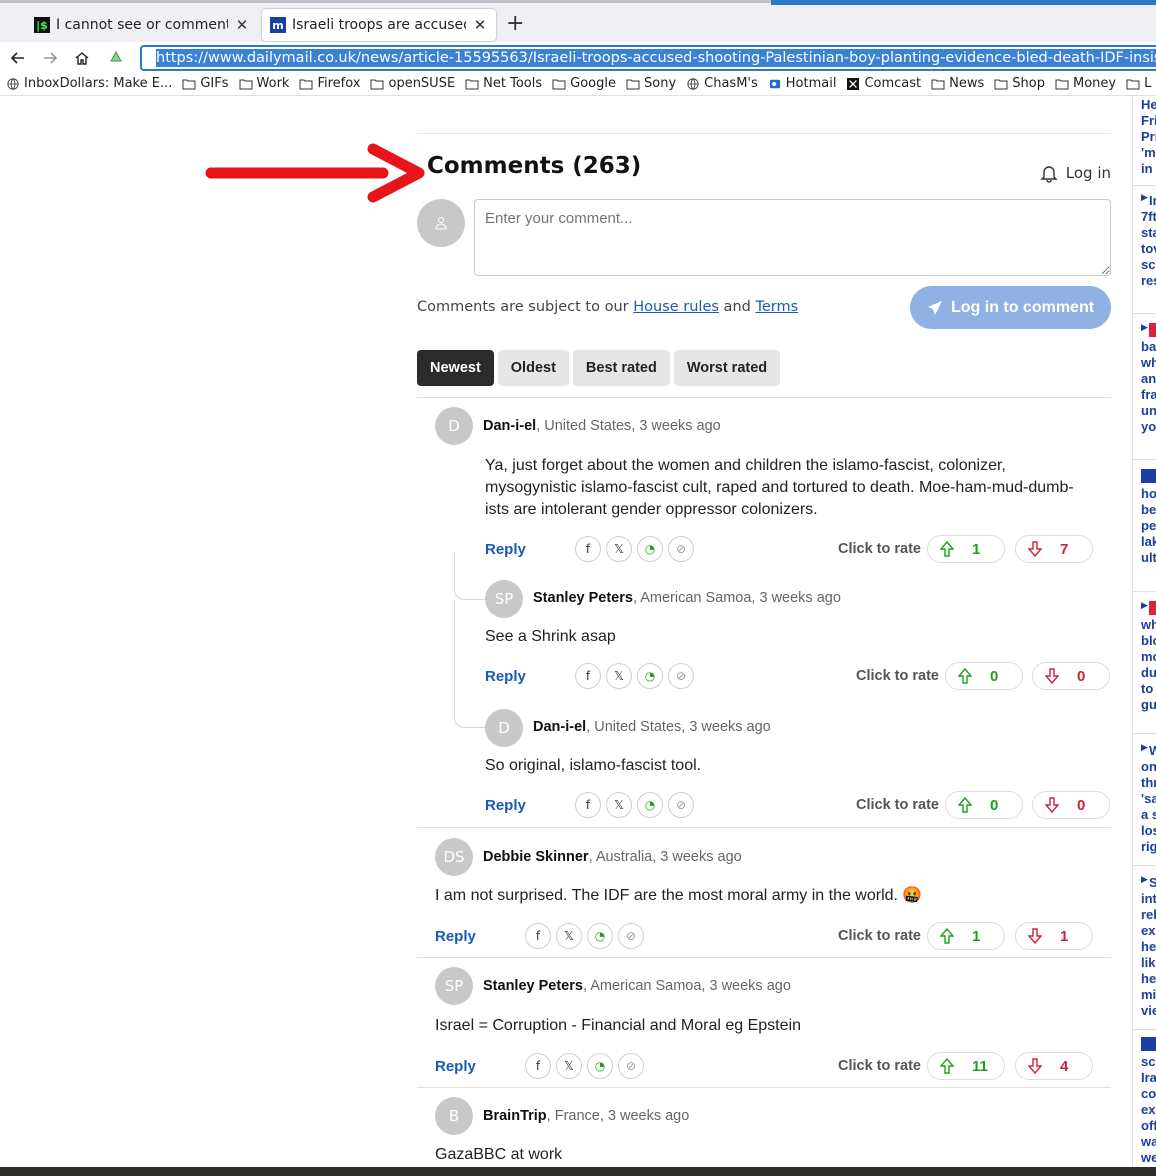  Describe the element at coordinates (1010, 307) in the screenshot. I see `login-to-comment-button: Log in to comment` at that location.